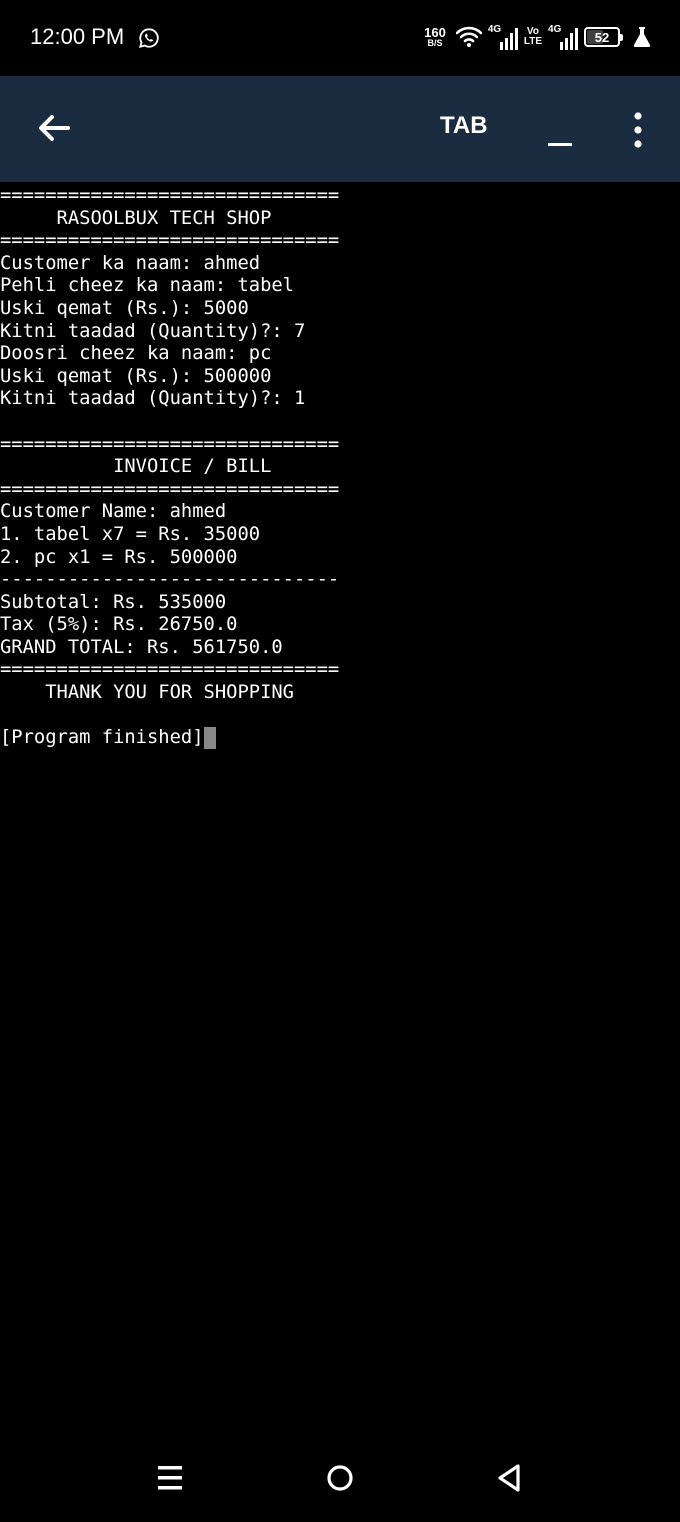 The width and height of the screenshot is (680, 1522). What do you see at coordinates (147, 693) in the screenshot?
I see `terminal-line: THANK YOU FOR SHOPPING` at bounding box center [147, 693].